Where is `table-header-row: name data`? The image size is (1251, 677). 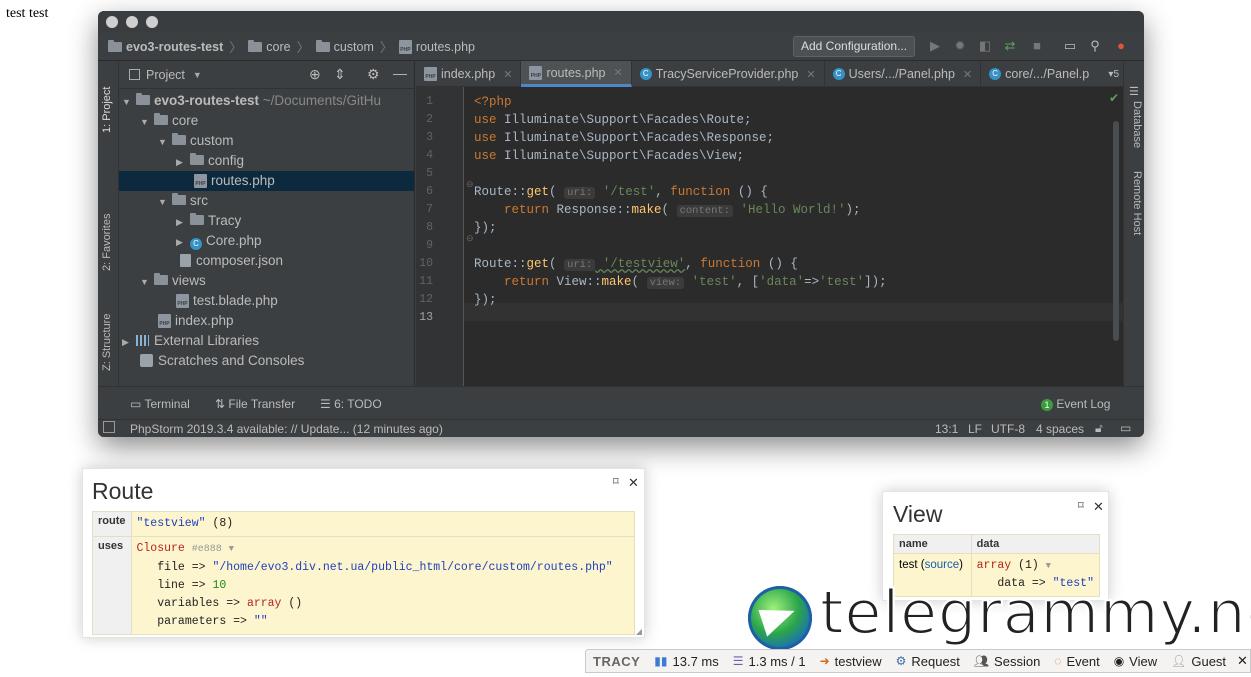 table-header-row: name data is located at coordinates (997, 544).